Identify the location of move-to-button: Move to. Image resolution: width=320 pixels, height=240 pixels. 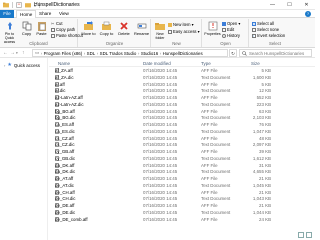
(88, 29).